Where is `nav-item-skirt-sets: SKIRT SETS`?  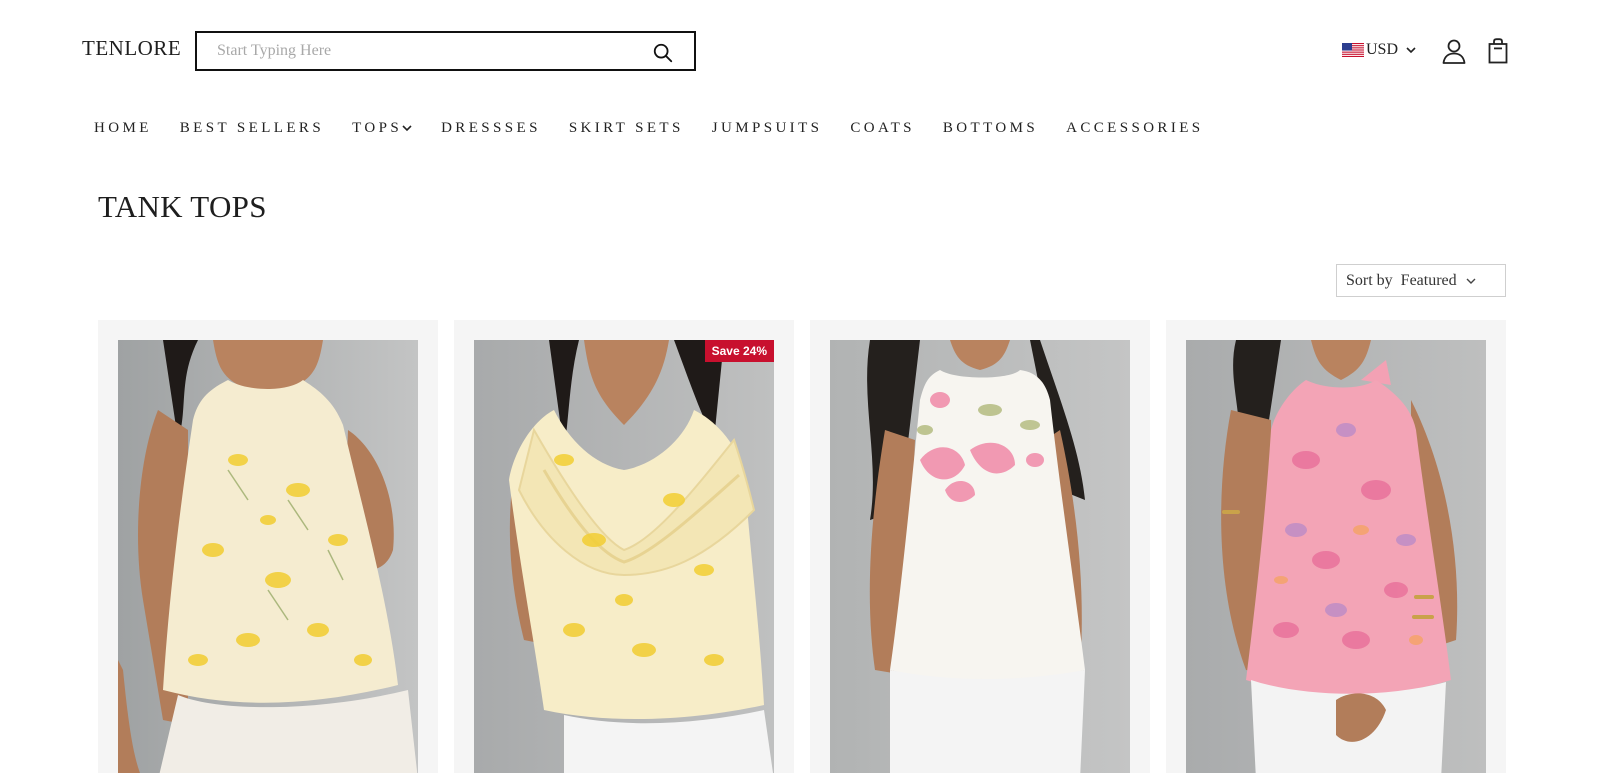
nav-item-skirt-sets: SKIRT SETS is located at coordinates (626, 128).